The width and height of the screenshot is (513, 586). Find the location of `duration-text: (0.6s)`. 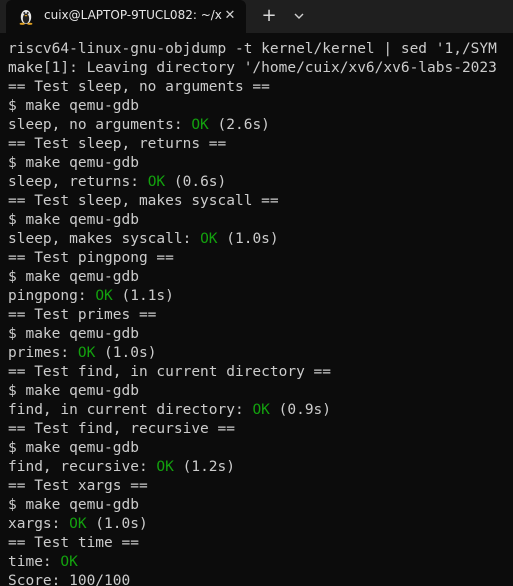

duration-text: (0.6s) is located at coordinates (196, 182).